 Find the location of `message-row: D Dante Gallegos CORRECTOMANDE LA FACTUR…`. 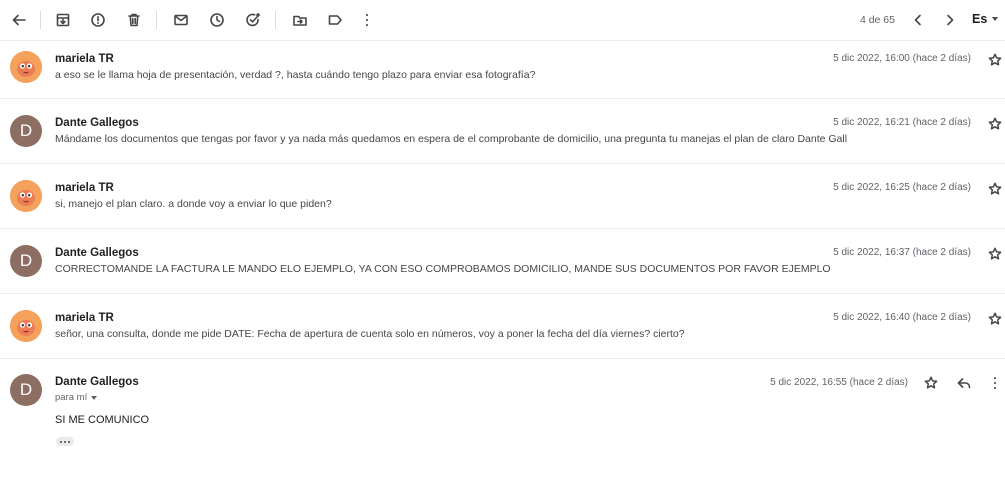

message-row: D Dante Gallegos CORRECTOMANDE LA FACTUR… is located at coordinates (502, 260).